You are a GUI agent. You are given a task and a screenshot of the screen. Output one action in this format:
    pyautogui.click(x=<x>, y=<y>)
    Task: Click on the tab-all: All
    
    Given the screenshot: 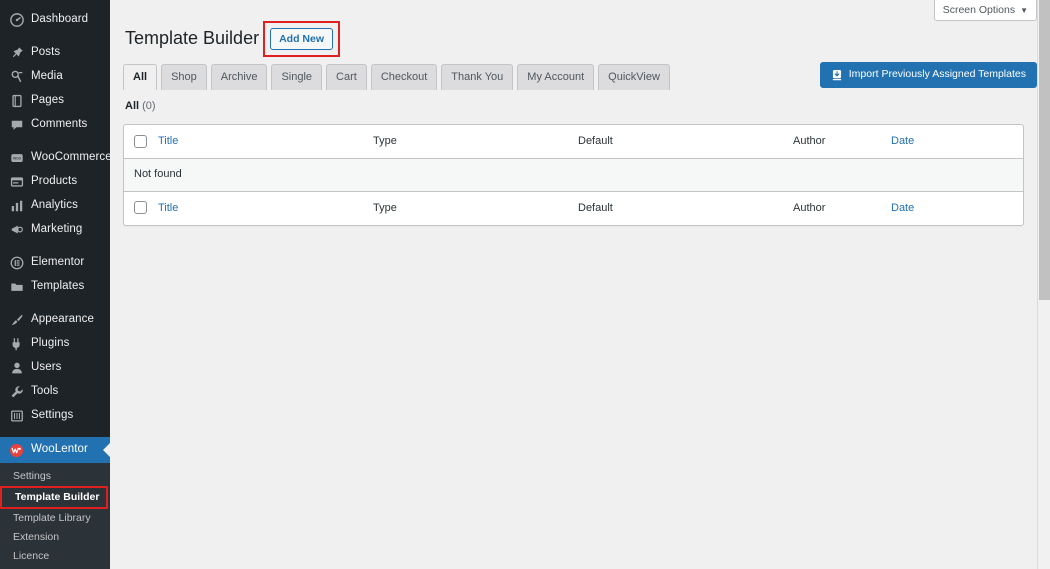 What is the action you would take?
    pyautogui.click(x=140, y=76)
    